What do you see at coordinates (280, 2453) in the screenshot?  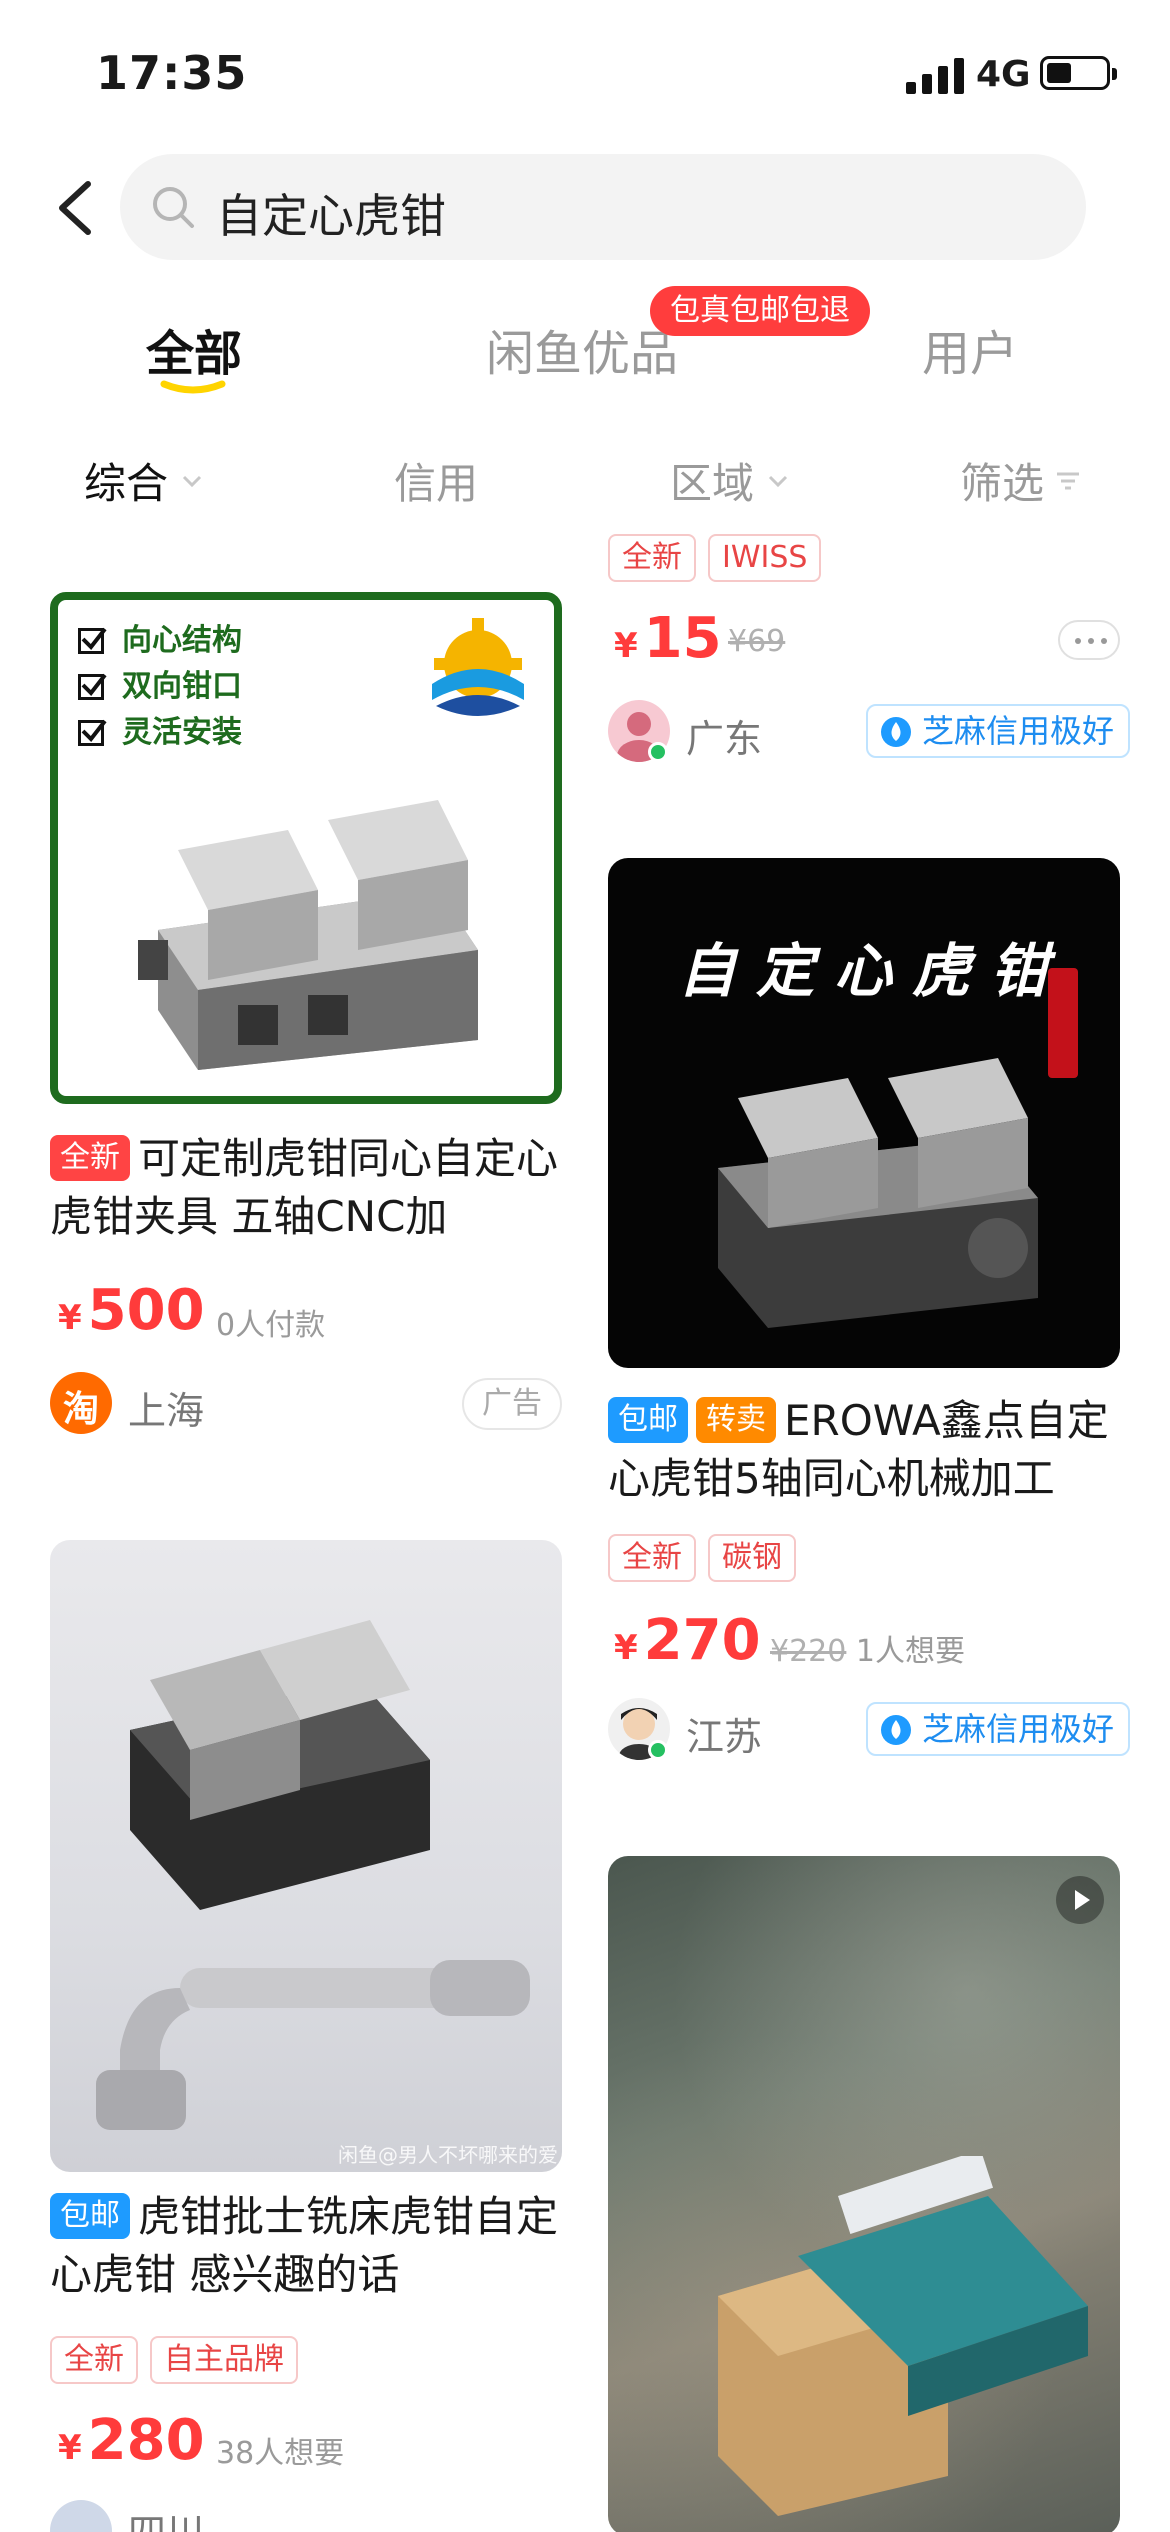 I see `want-count: 38人想要` at bounding box center [280, 2453].